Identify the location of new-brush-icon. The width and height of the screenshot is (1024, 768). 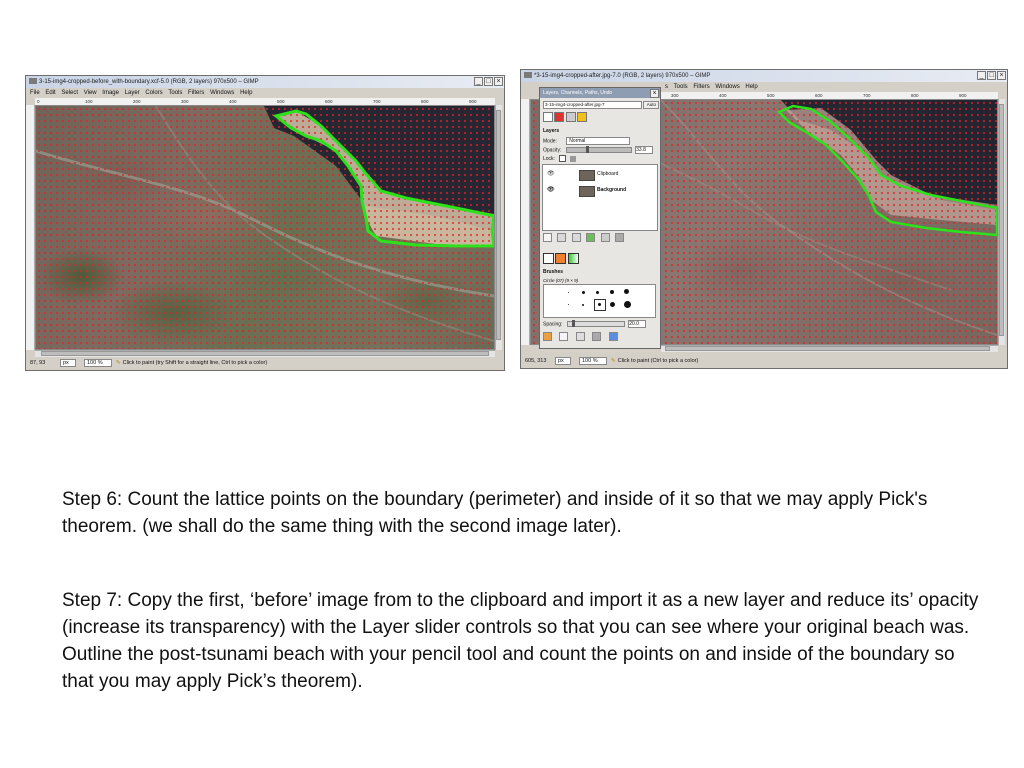
(564, 336).